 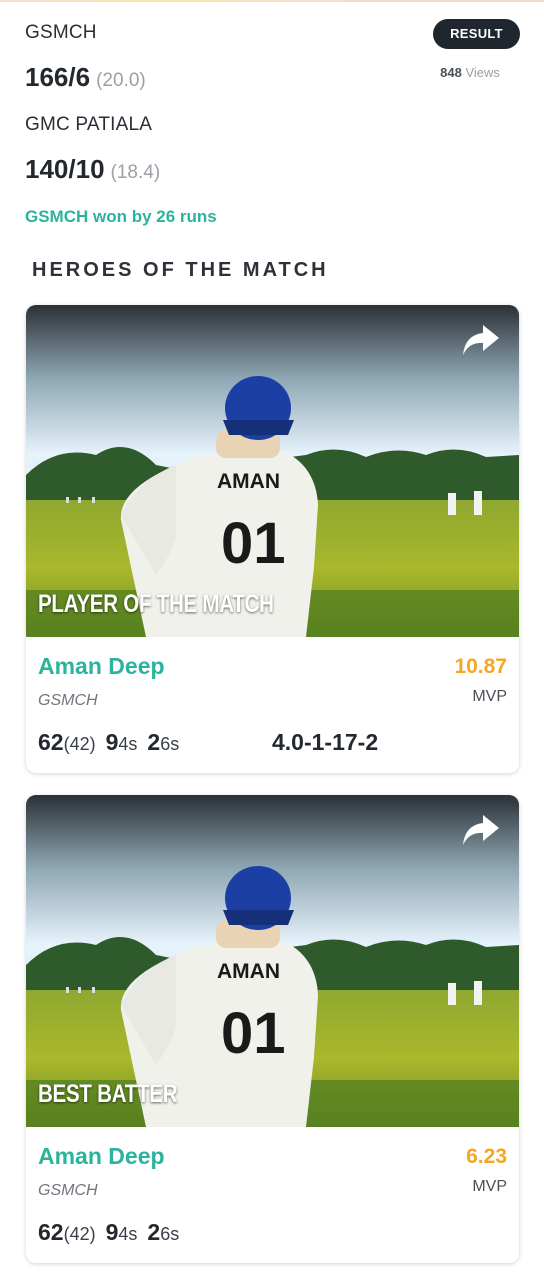 I want to click on result-badge: RESULT, so click(x=476, y=34).